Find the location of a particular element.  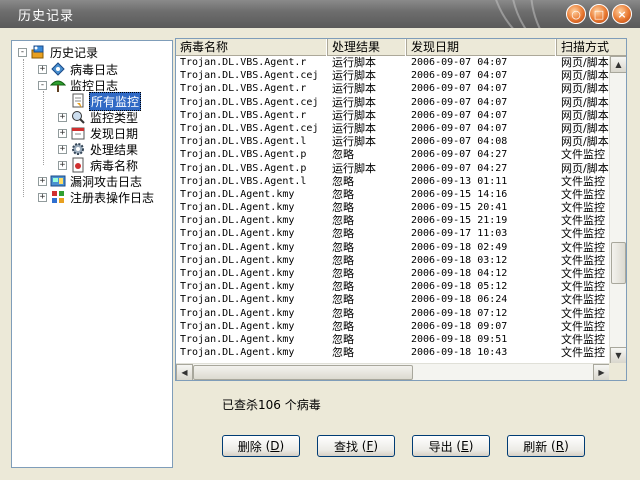

close-button: × is located at coordinates (622, 14).